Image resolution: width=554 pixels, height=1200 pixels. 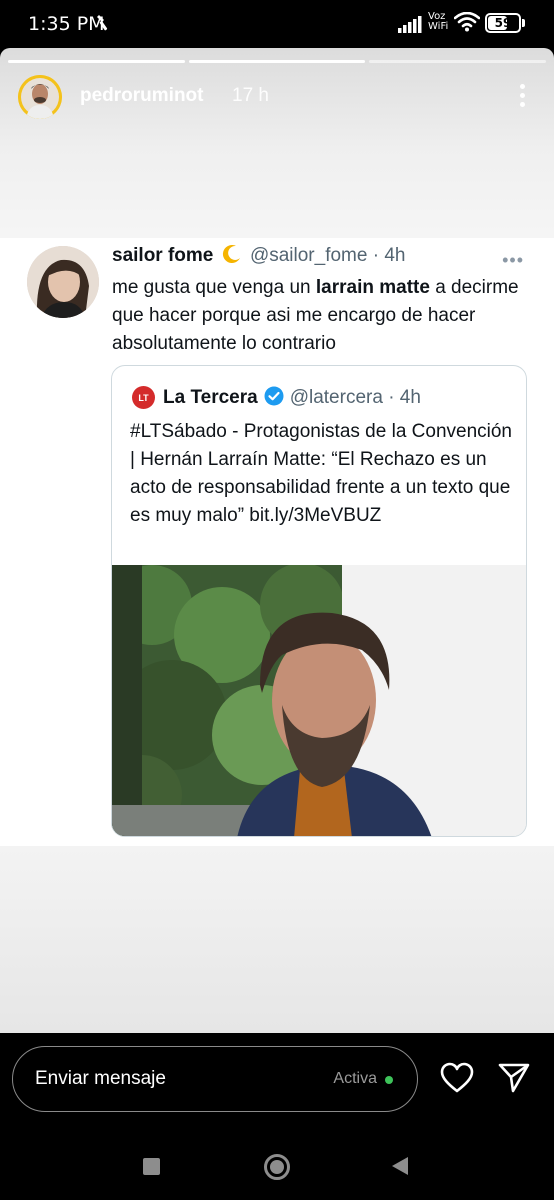 What do you see at coordinates (277, 1167) in the screenshot?
I see `home-icon` at bounding box center [277, 1167].